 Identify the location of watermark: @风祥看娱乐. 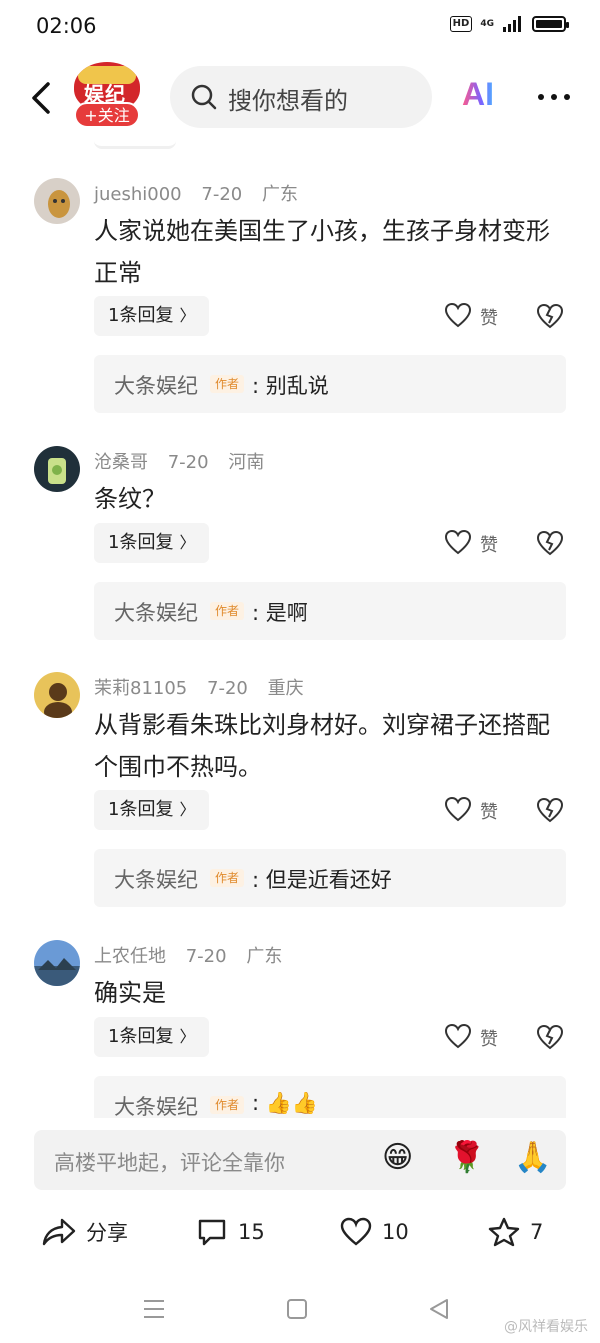
(546, 1327).